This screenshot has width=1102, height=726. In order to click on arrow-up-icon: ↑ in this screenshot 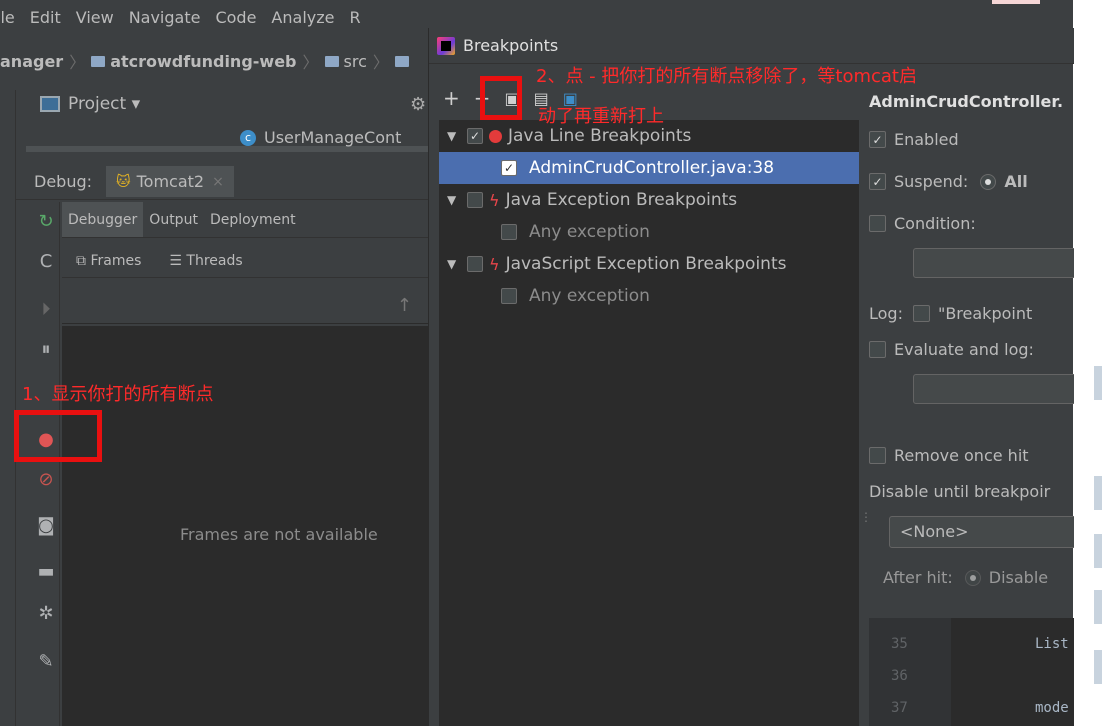, I will do `click(404, 305)`.